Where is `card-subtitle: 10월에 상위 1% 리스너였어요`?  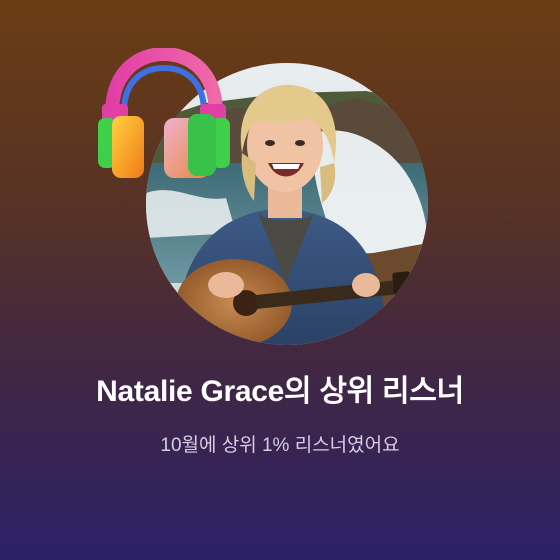
card-subtitle: 10월에 상위 1% 리스너였어요 is located at coordinates (280, 445).